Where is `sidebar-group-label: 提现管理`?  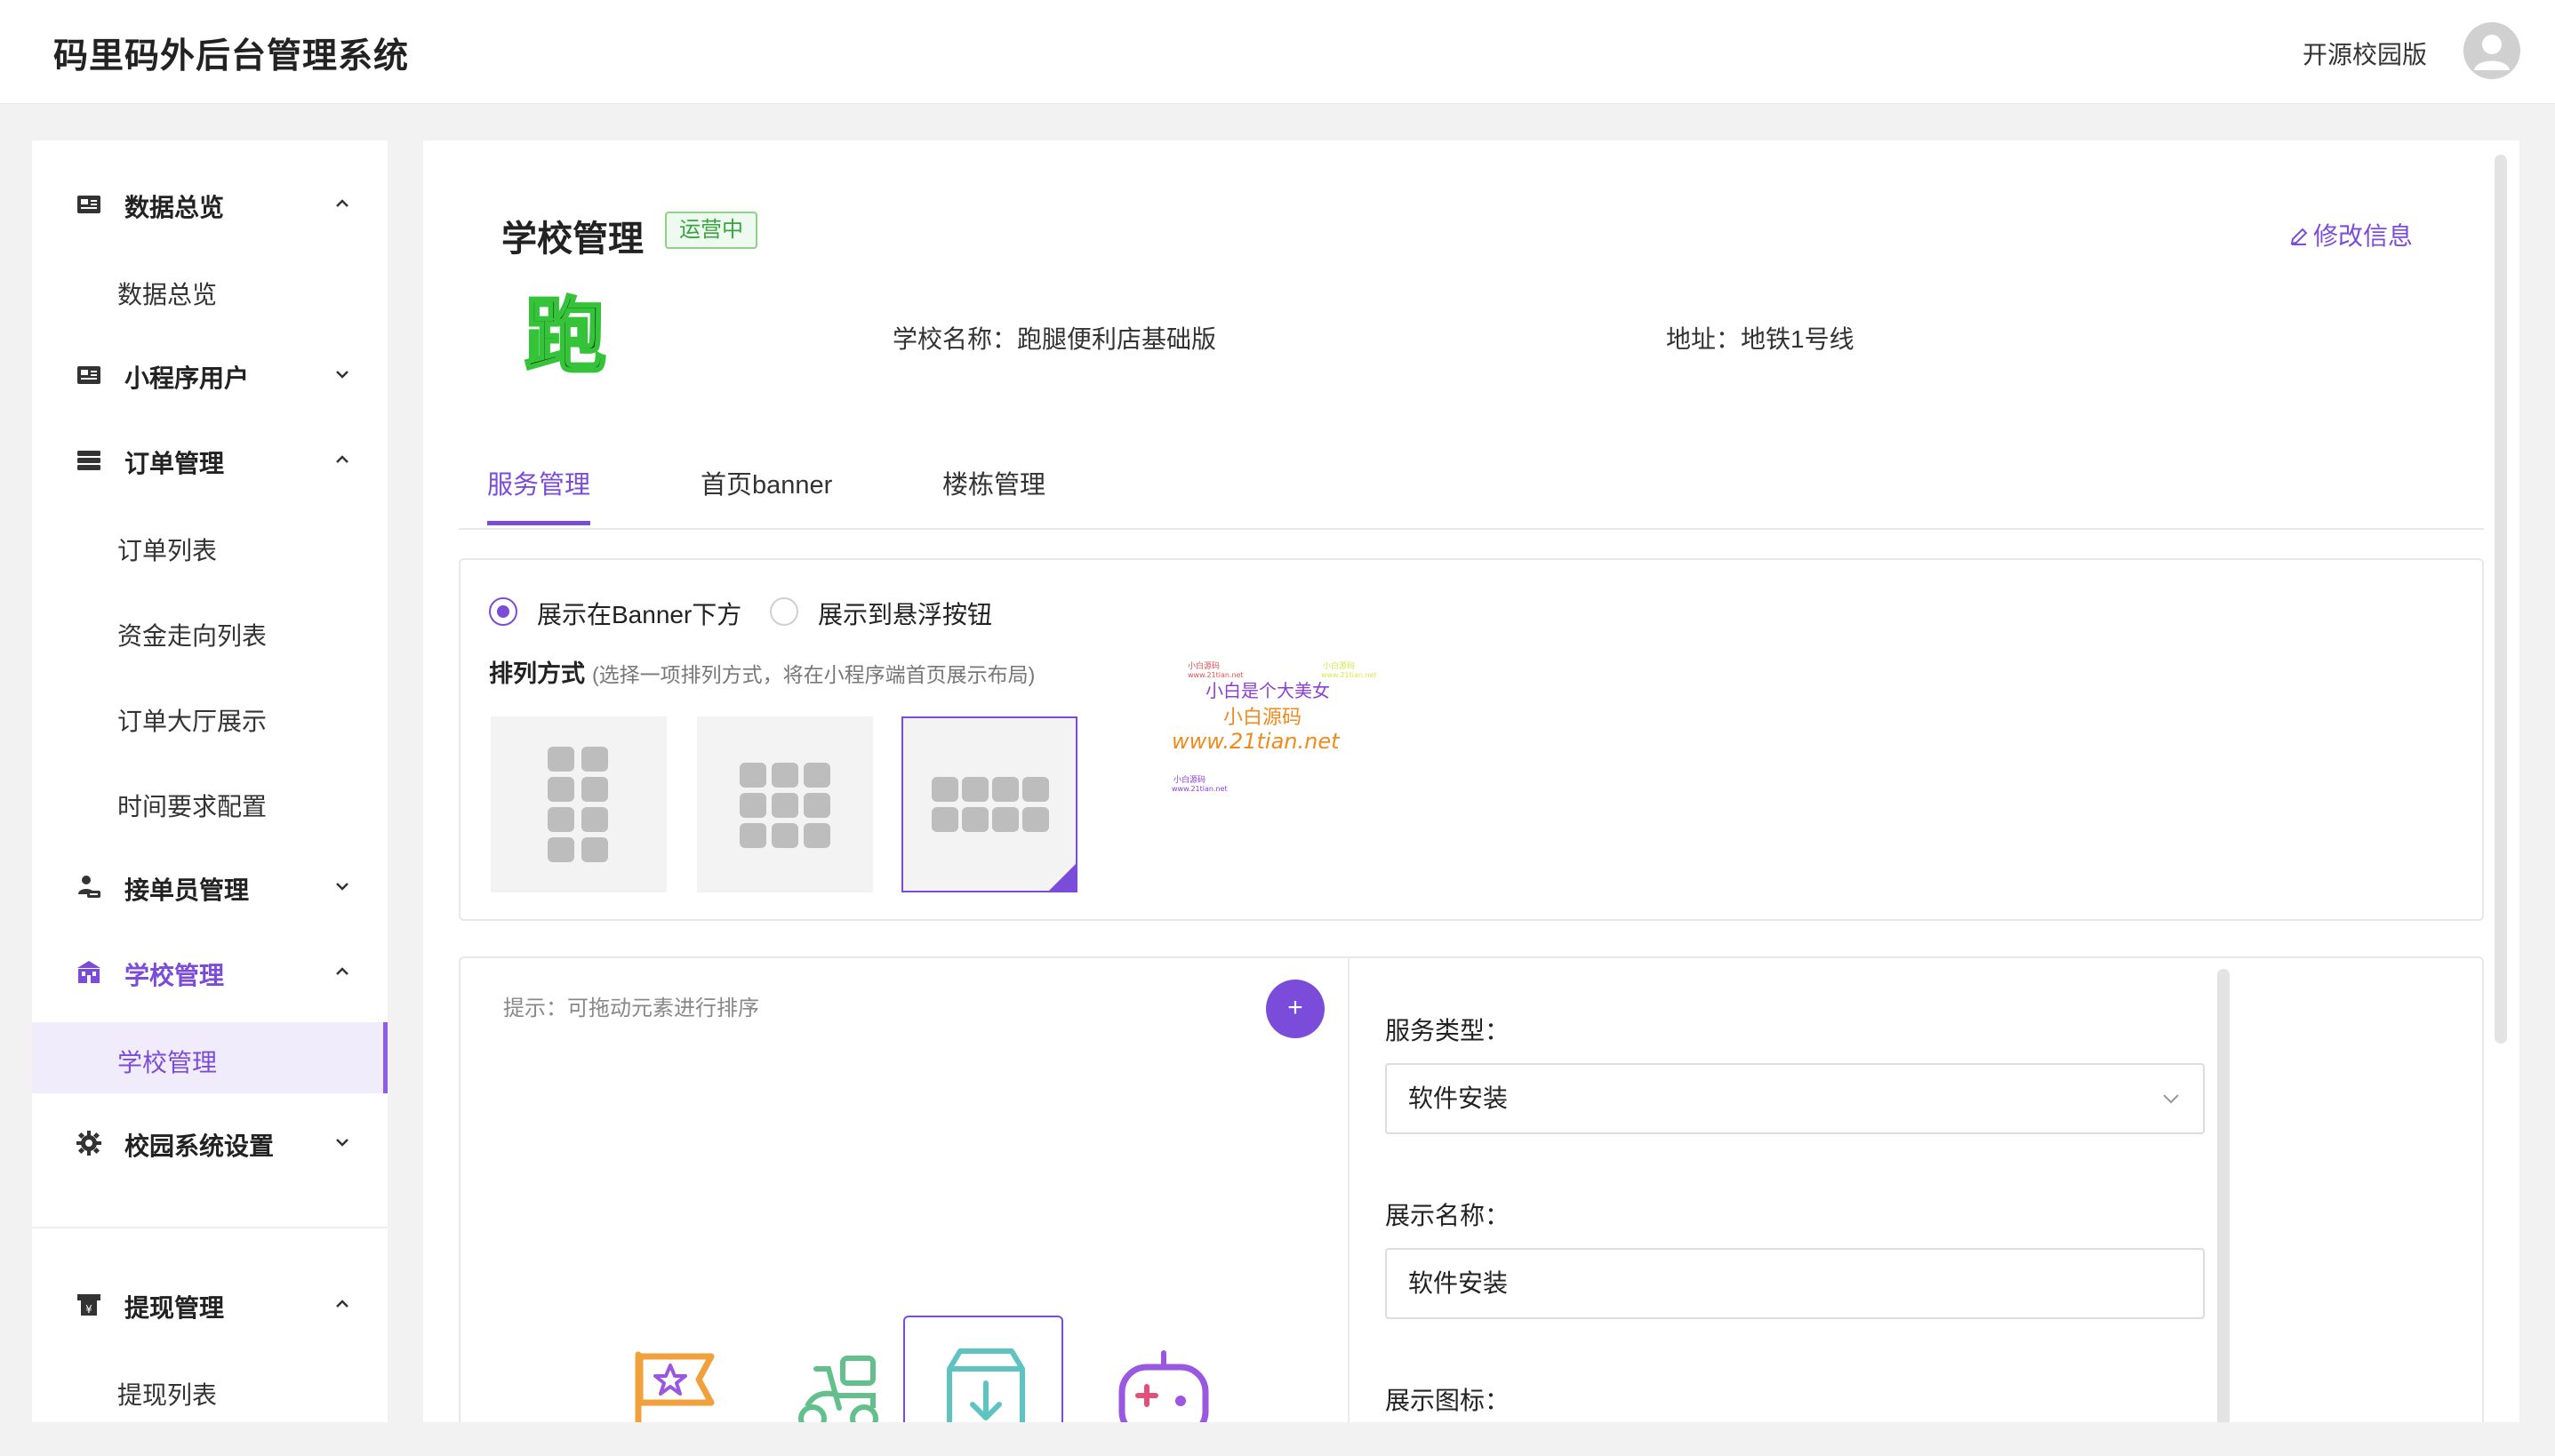 sidebar-group-label: 提现管理 is located at coordinates (174, 1308).